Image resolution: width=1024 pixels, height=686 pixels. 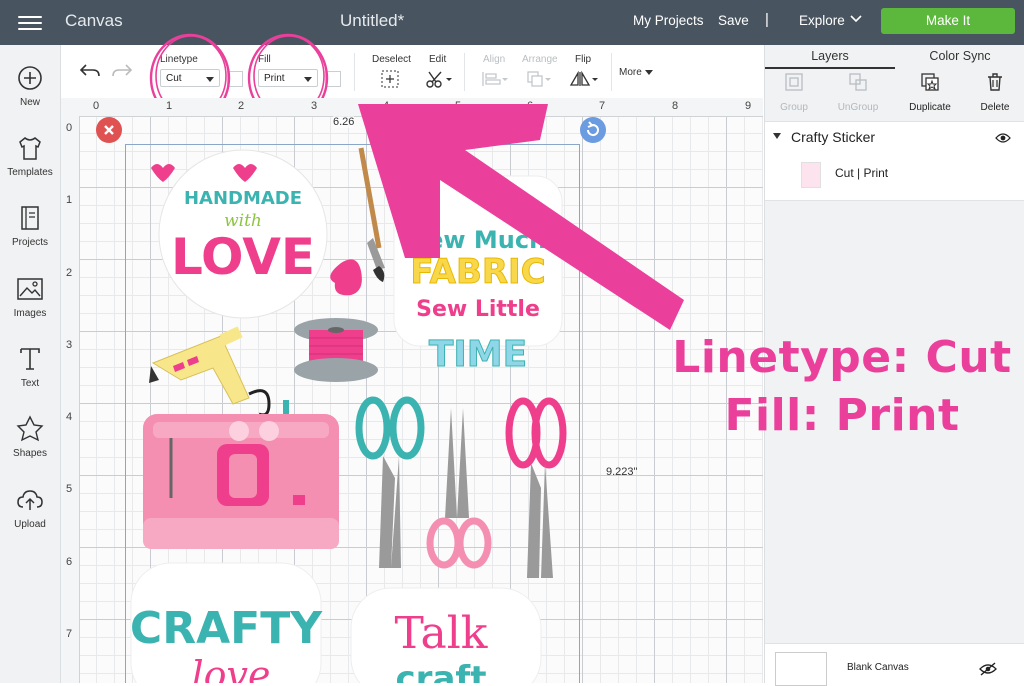 What do you see at coordinates (811, 175) in the screenshot?
I see `layer-thumbnail` at bounding box center [811, 175].